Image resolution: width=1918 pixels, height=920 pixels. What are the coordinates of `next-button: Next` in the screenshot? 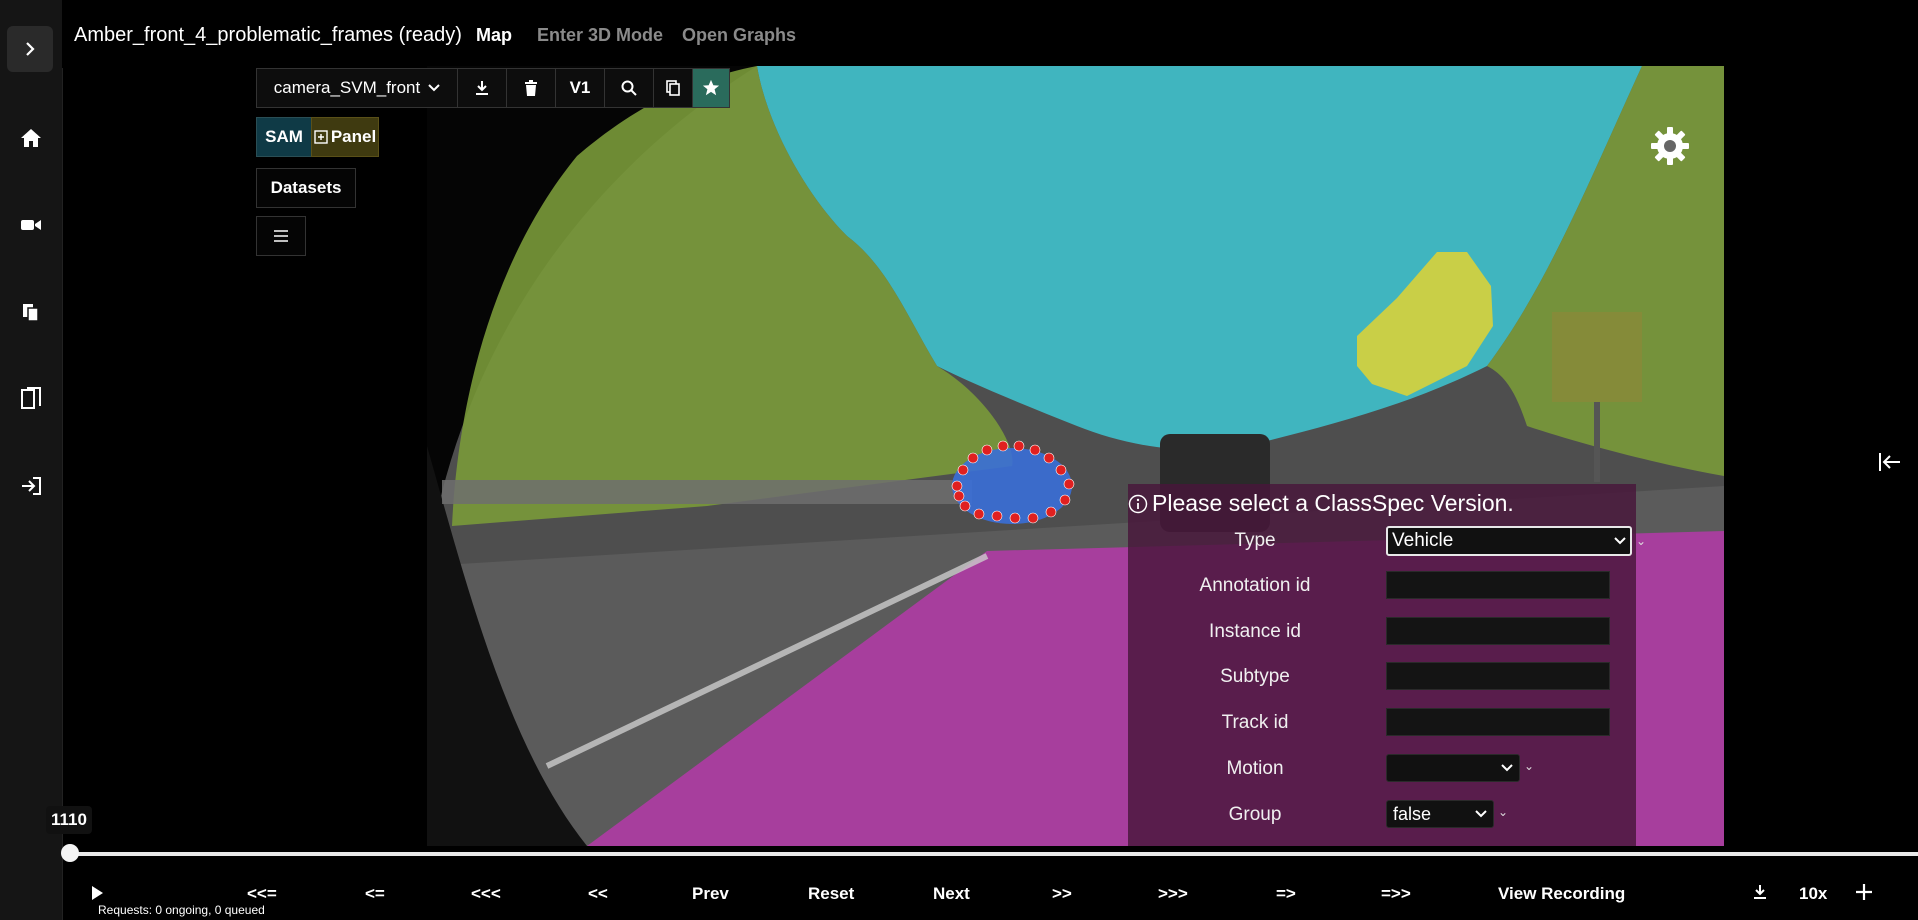 It's located at (951, 894).